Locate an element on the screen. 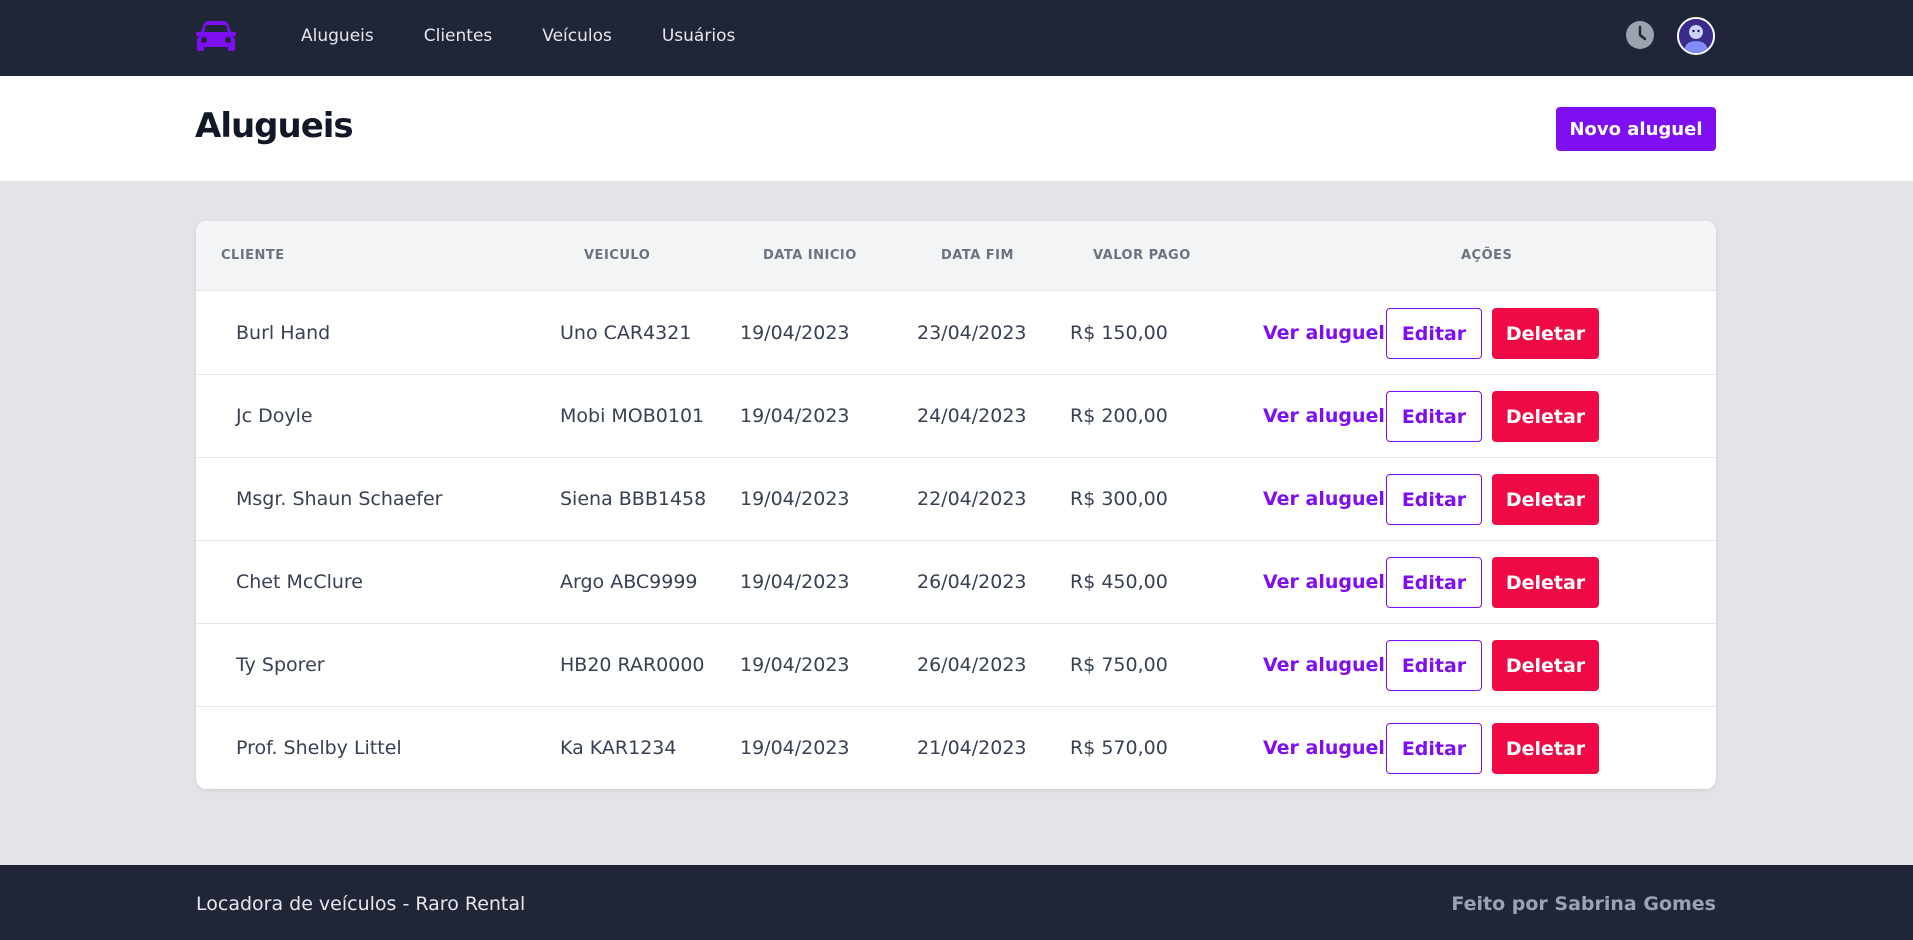  top-navbar: Alugueis Clientes Veículos Usuários is located at coordinates (956, 38).